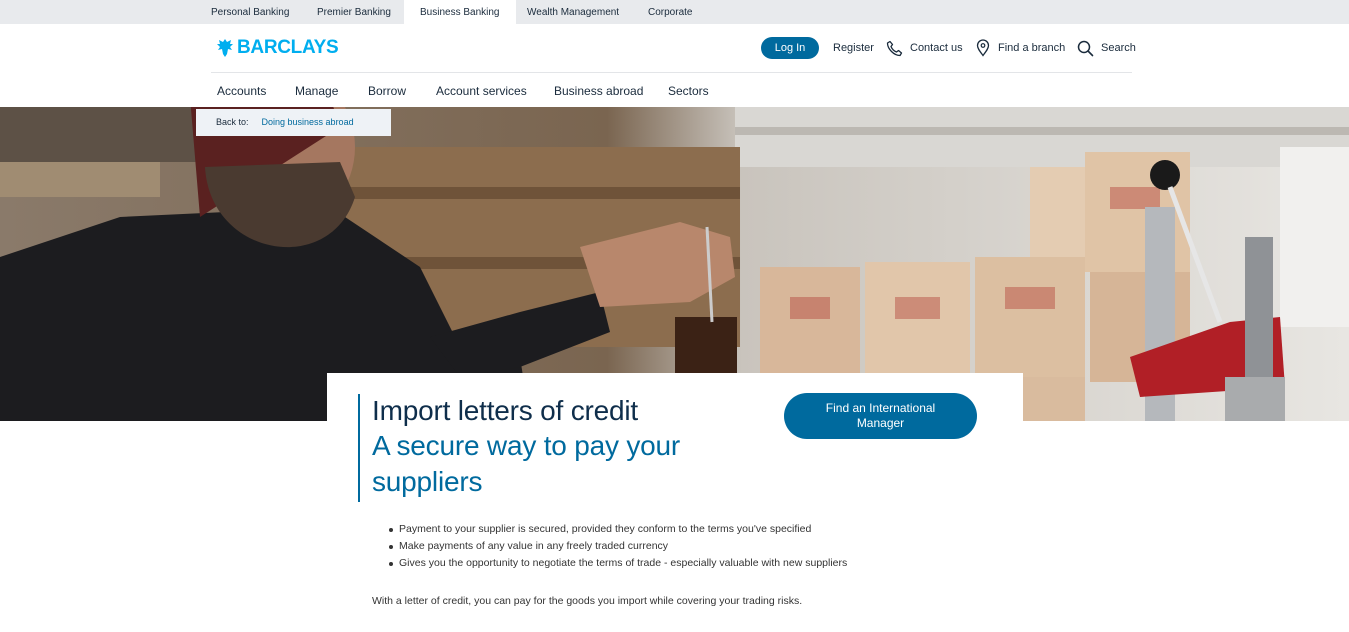  I want to click on segment-personal-banking: Personal Banking, so click(250, 12).